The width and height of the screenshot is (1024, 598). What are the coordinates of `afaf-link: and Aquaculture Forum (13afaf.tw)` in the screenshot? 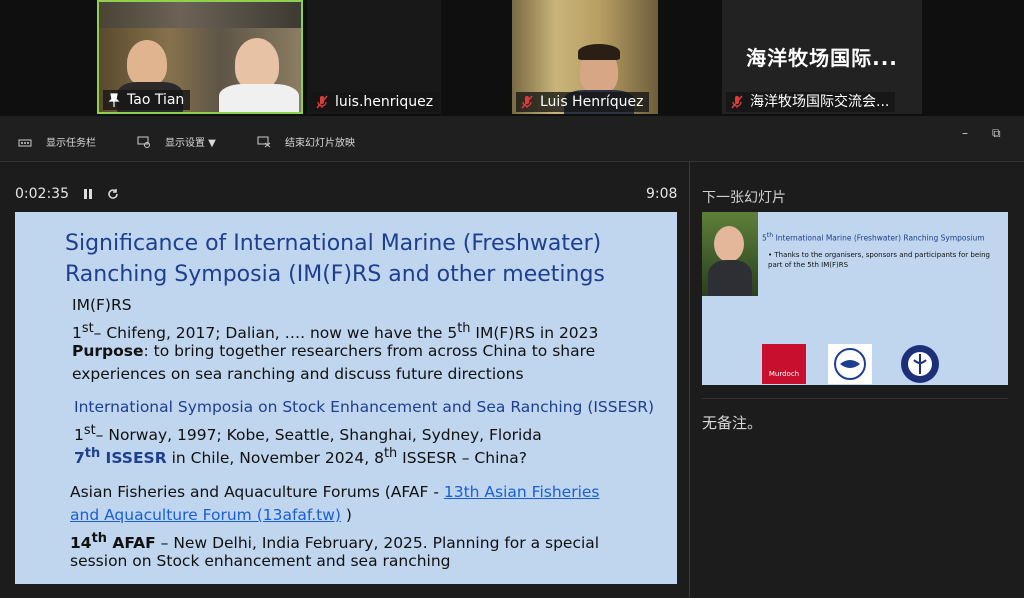 It's located at (205, 515).